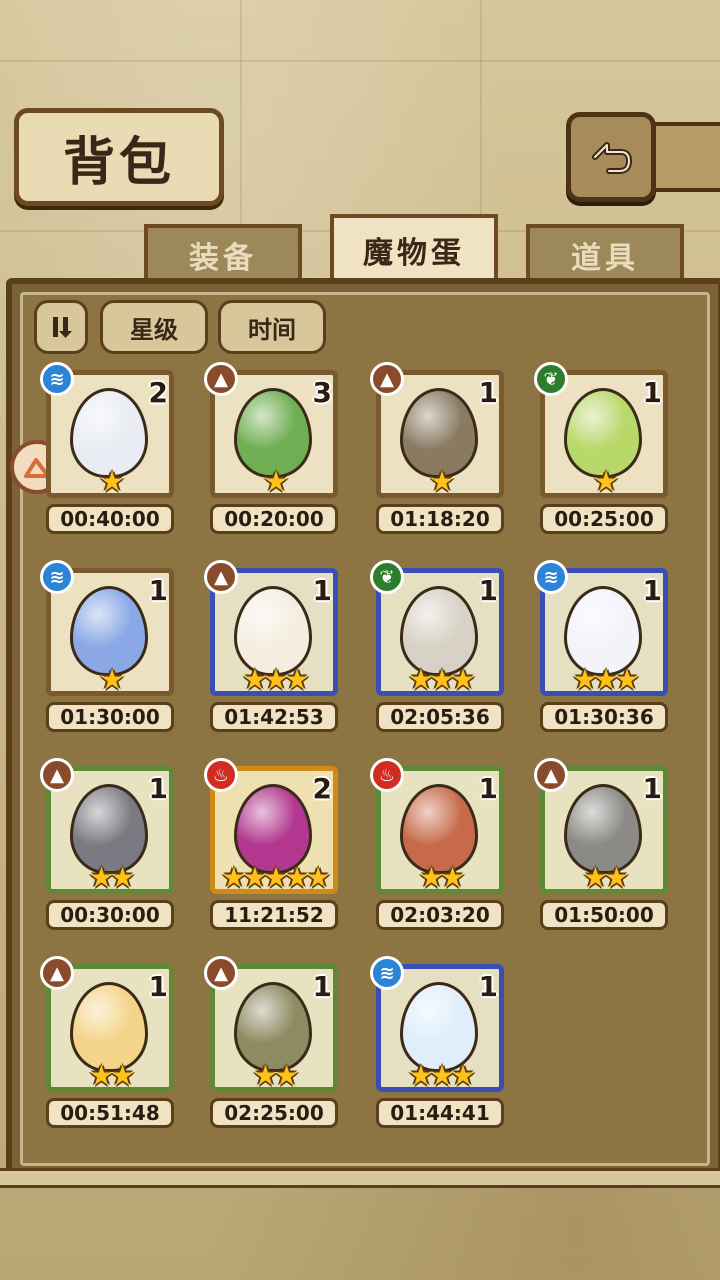  What do you see at coordinates (274, 915) in the screenshot?
I see `egg-hatch-timer: 11:21:52` at bounding box center [274, 915].